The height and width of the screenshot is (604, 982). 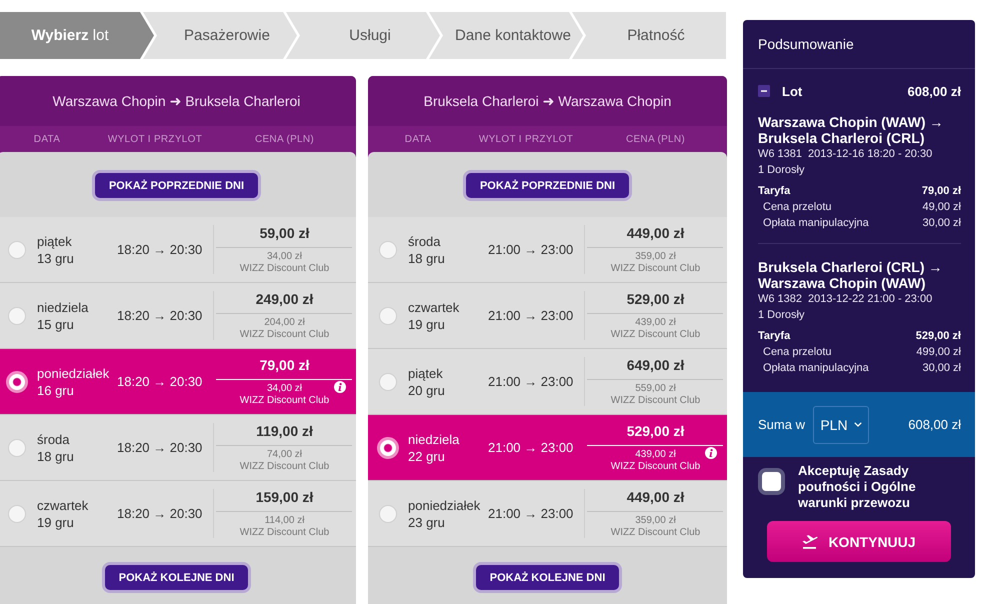 I want to click on date-label: 13 gru, so click(x=56, y=258).